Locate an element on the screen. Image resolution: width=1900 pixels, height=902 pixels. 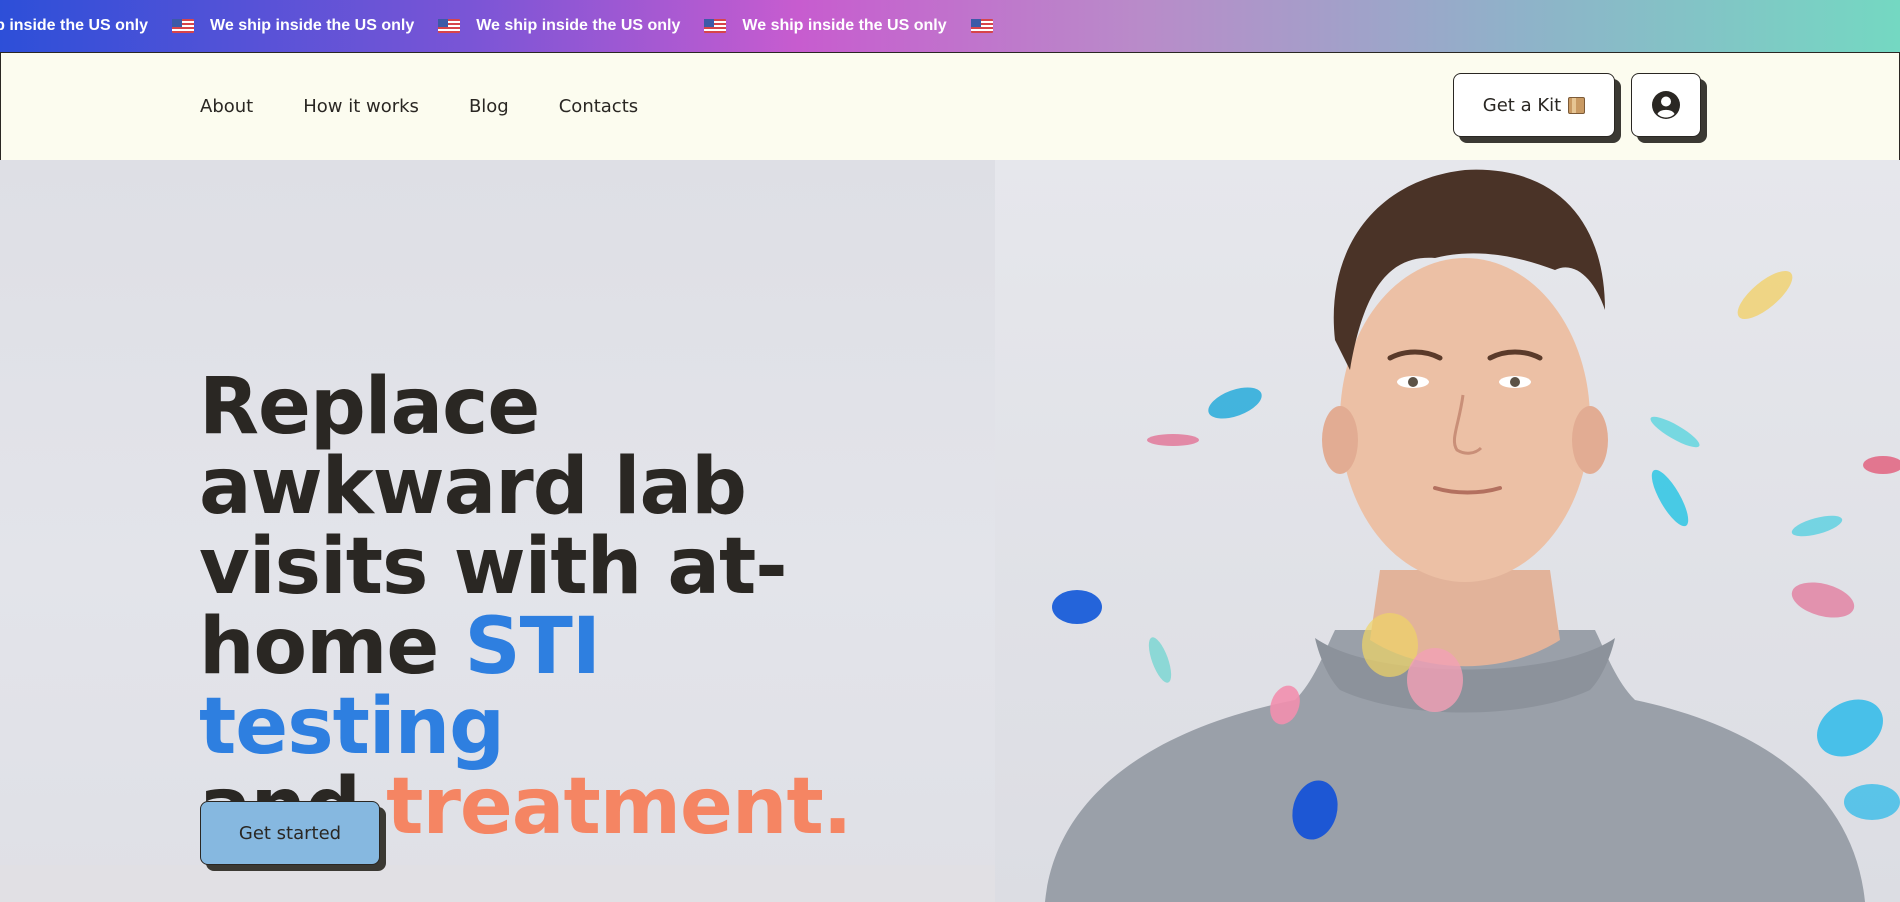
main-nav: About How it works Blog Contacts is located at coordinates (444, 106).